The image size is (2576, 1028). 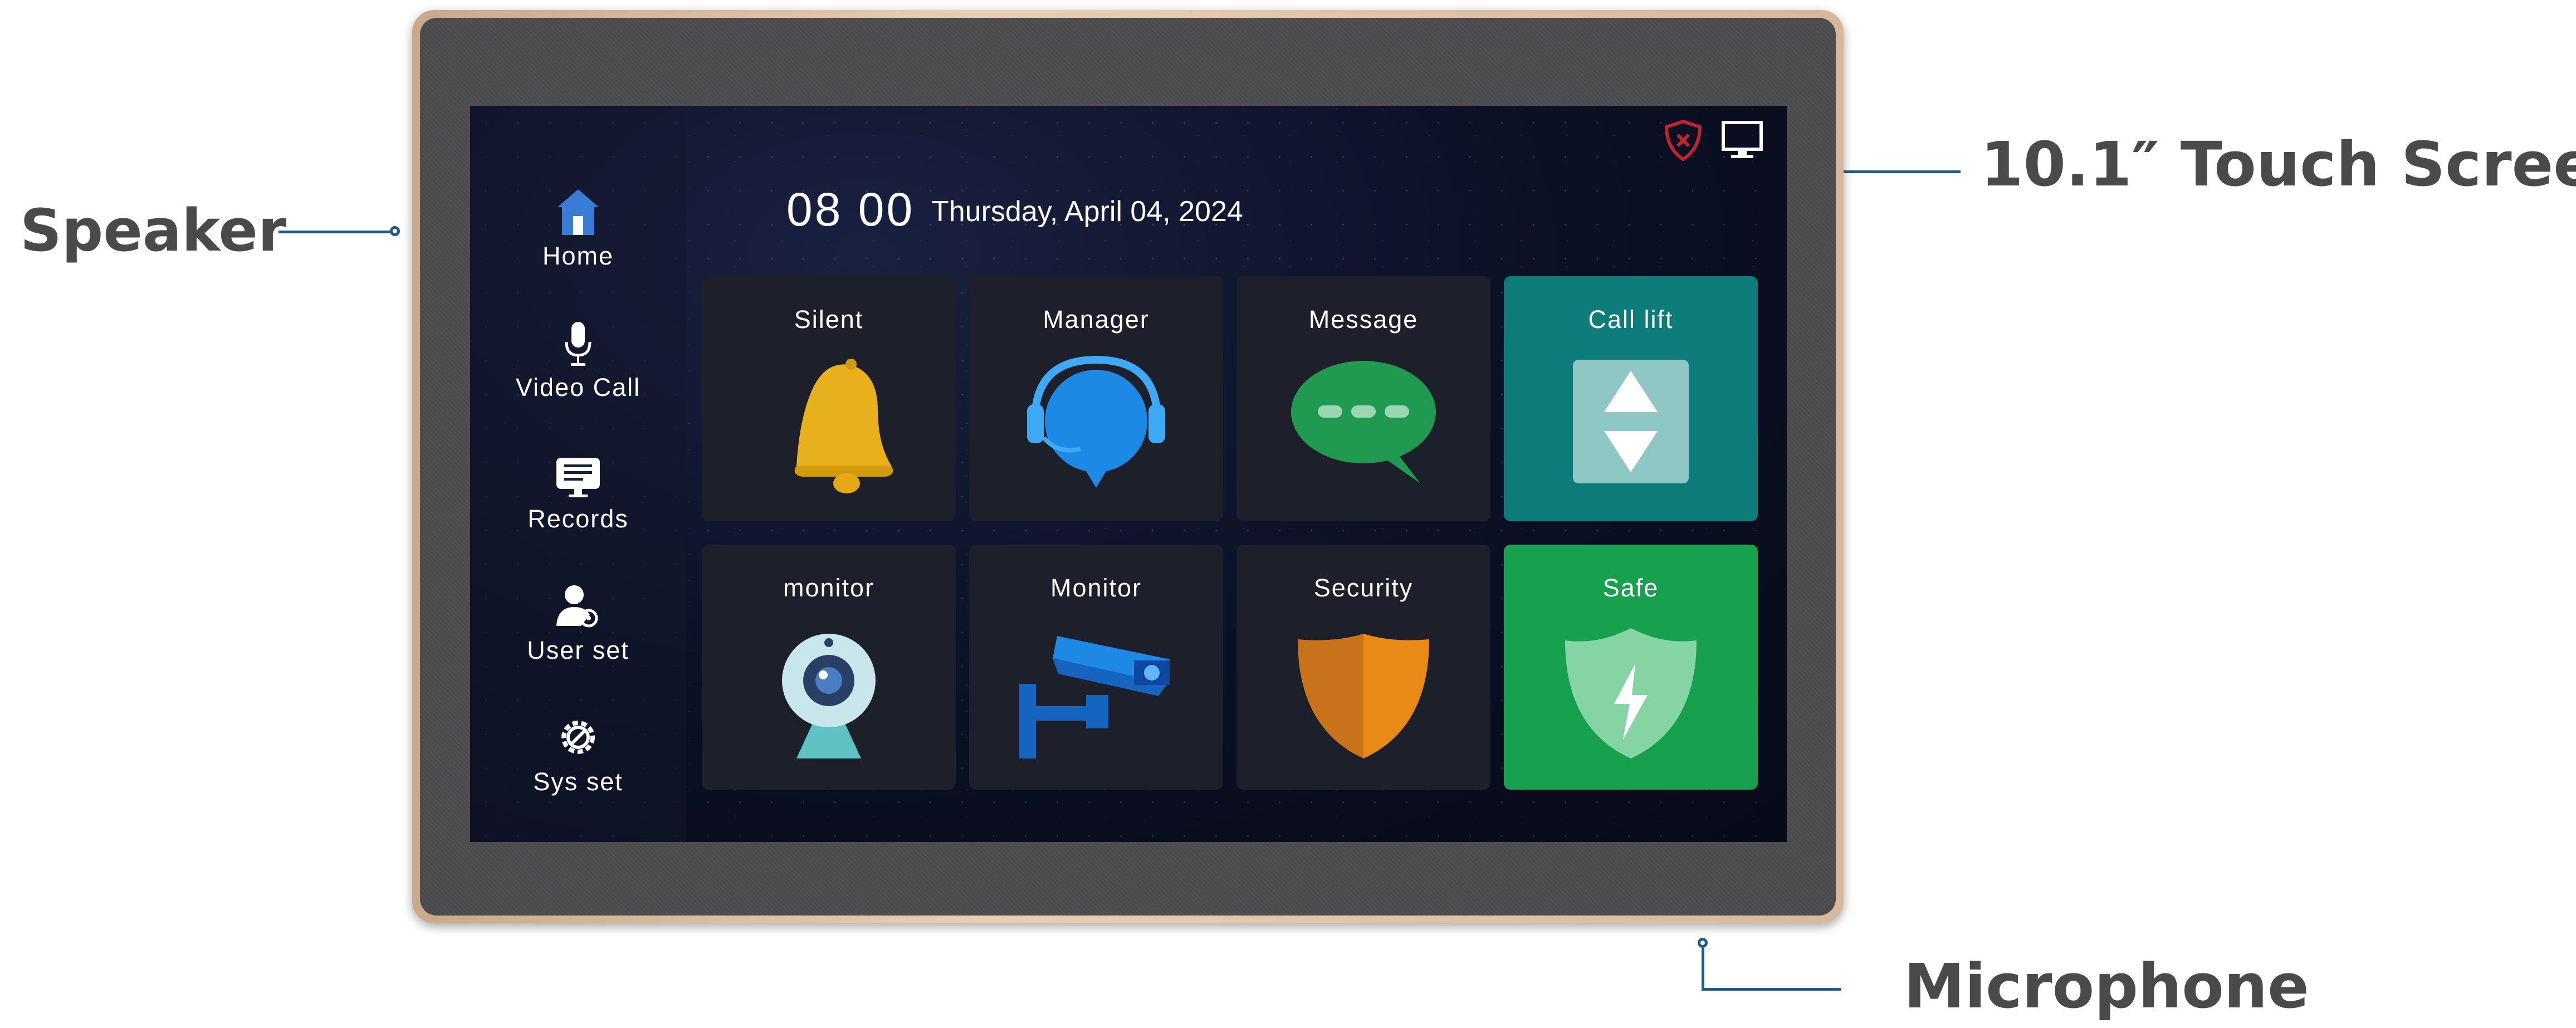 I want to click on tile-manager: Manager, so click(x=1096, y=398).